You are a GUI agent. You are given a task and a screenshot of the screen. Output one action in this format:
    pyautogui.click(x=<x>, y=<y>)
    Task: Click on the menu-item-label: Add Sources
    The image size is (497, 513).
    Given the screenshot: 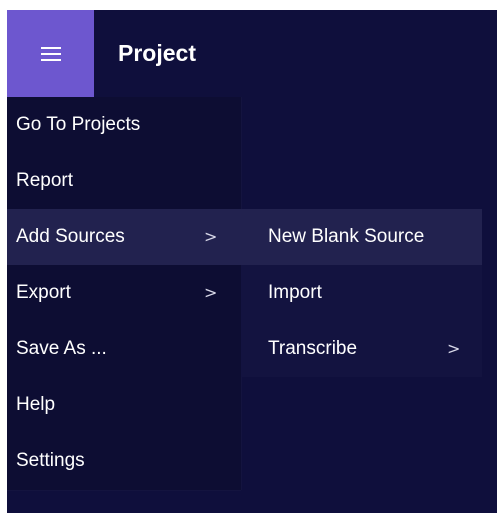 What is the action you would take?
    pyautogui.click(x=70, y=236)
    